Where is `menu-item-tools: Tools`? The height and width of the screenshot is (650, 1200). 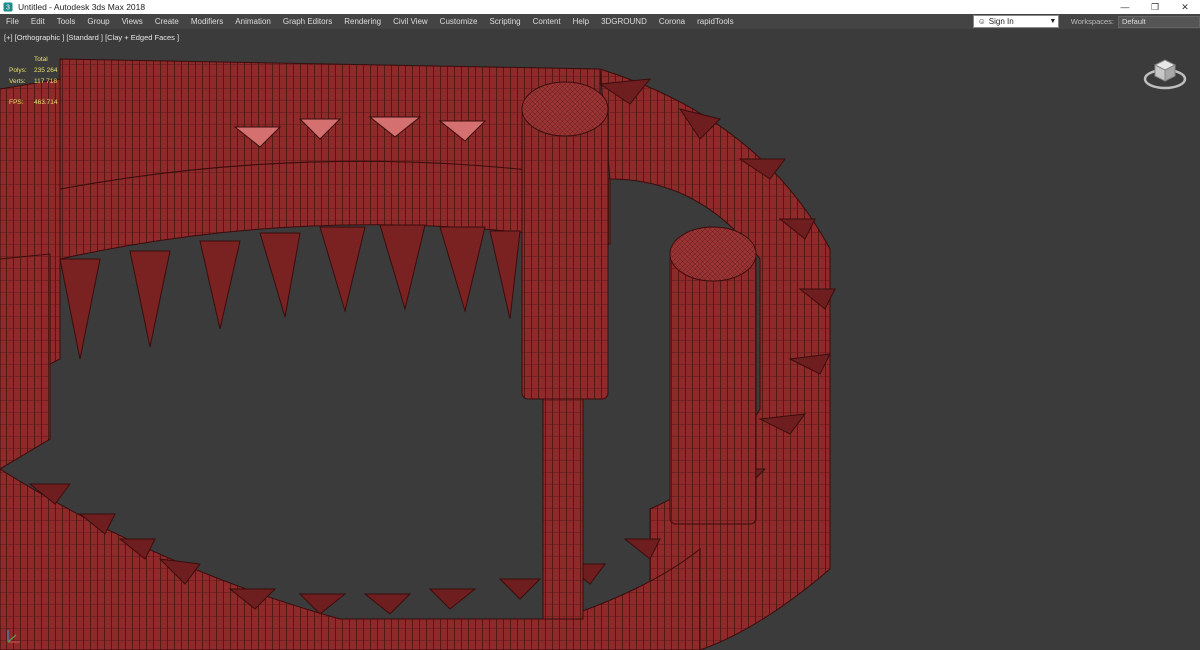
menu-item-tools: Tools is located at coordinates (66, 21).